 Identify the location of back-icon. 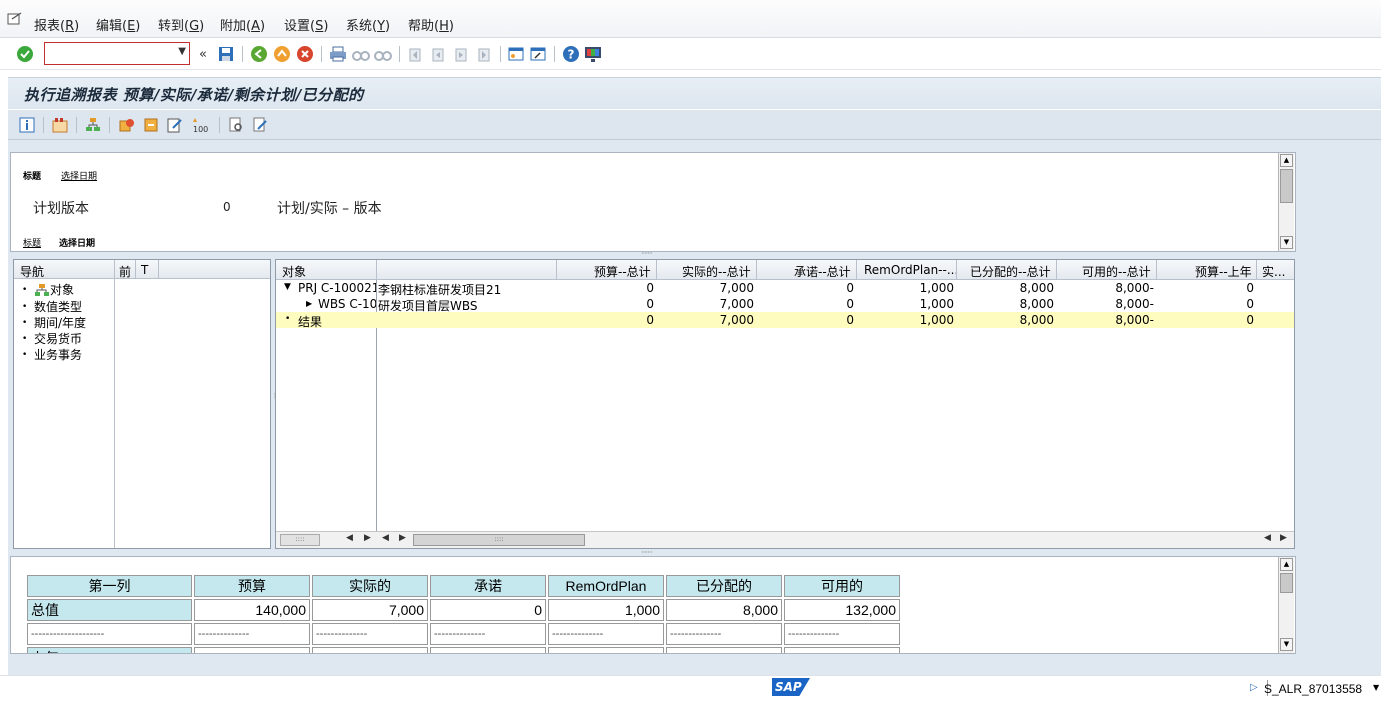
(259, 54).